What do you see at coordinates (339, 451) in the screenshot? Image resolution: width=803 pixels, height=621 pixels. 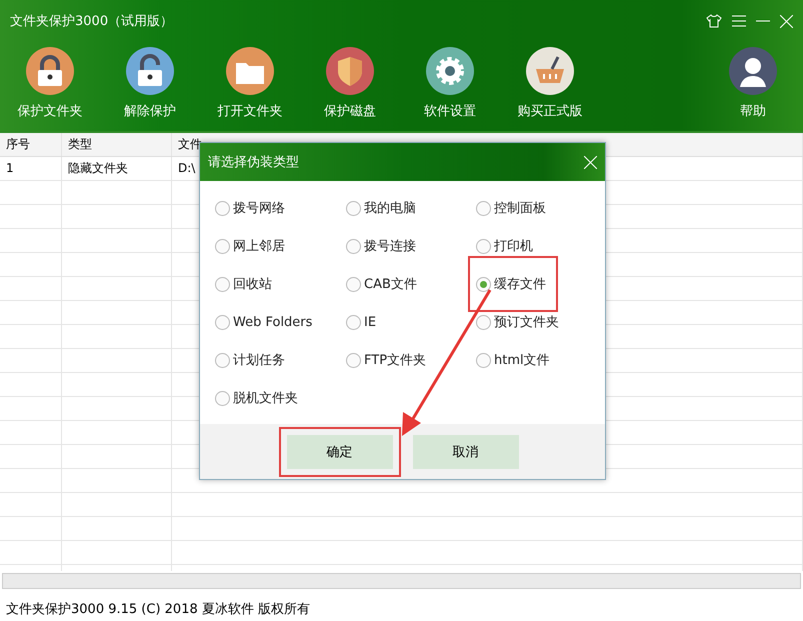 I see `dialog-button: 确定` at bounding box center [339, 451].